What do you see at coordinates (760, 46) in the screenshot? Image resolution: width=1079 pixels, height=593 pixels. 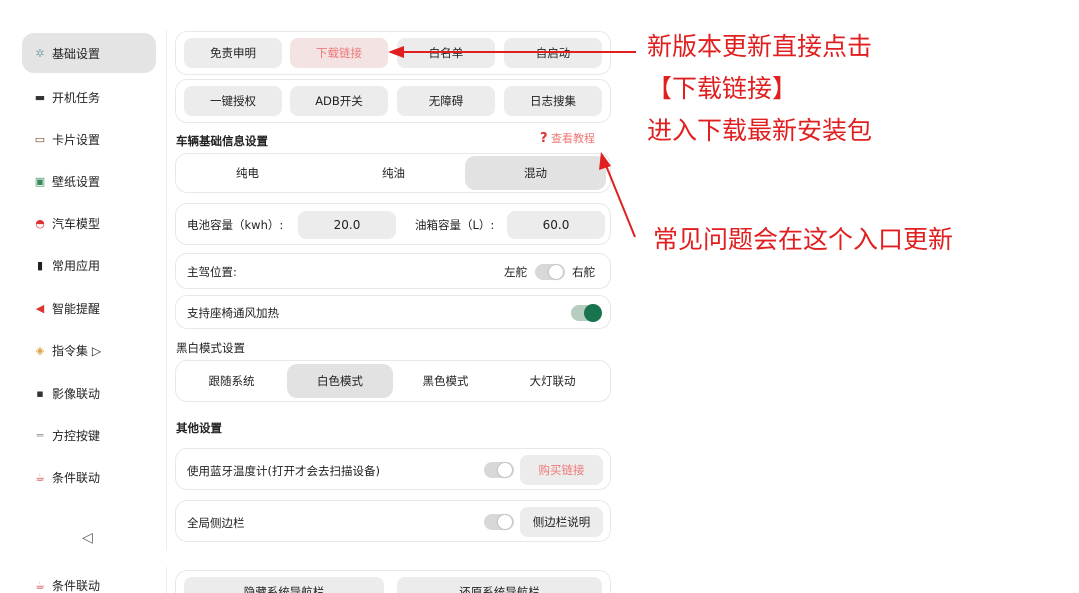 I see `annotation-line-1: 新版本更新直接点击` at bounding box center [760, 46].